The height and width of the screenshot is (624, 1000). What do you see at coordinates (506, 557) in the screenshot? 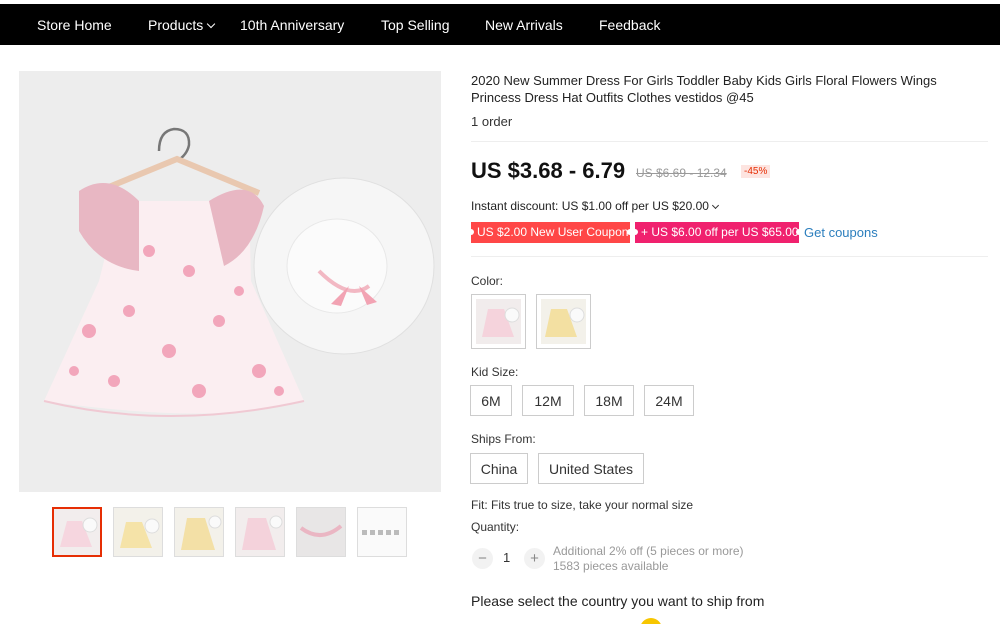
I see `quantity-value: 1` at bounding box center [506, 557].